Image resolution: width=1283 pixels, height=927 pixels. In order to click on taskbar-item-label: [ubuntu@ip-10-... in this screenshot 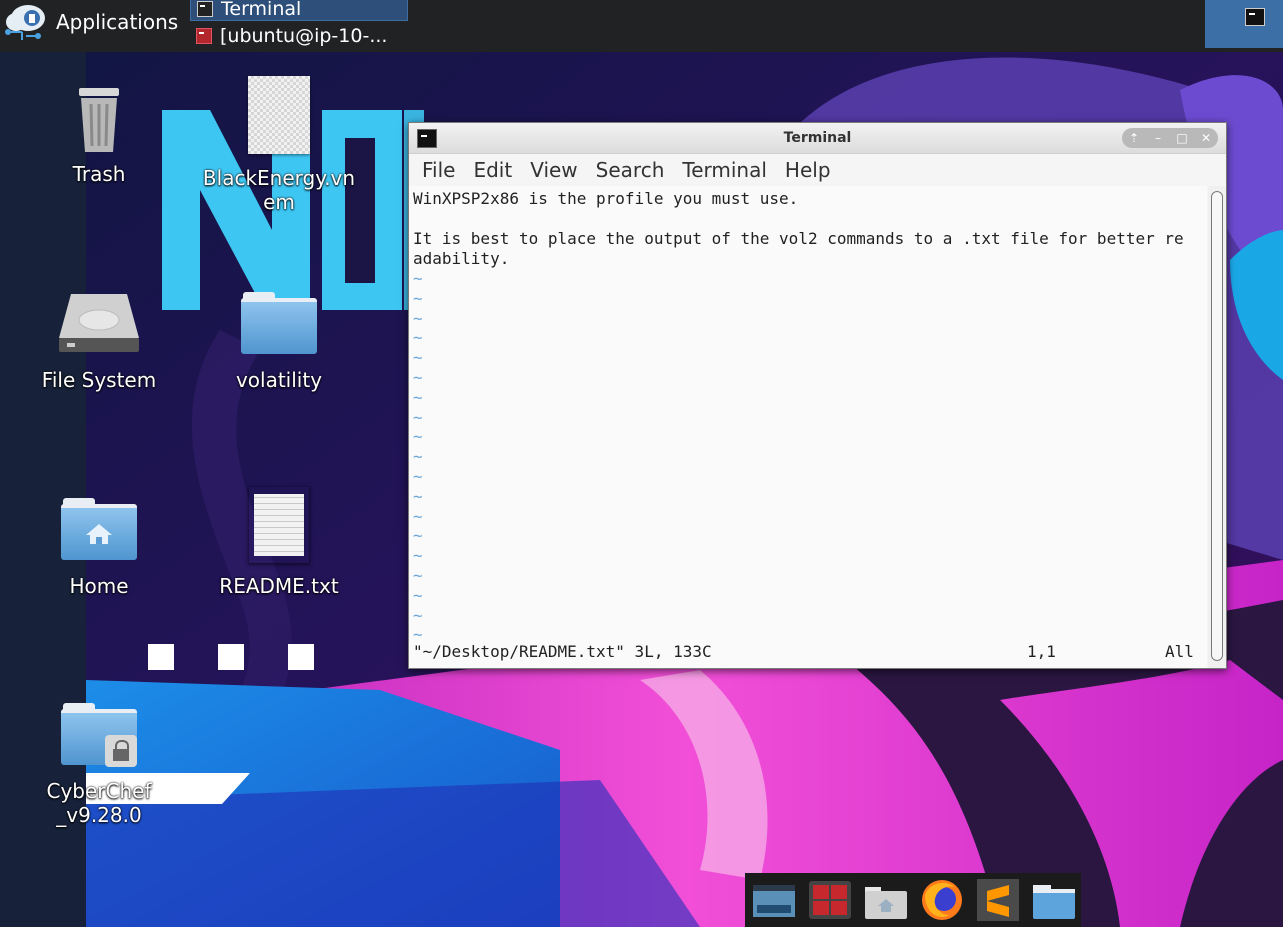, I will do `click(304, 36)`.